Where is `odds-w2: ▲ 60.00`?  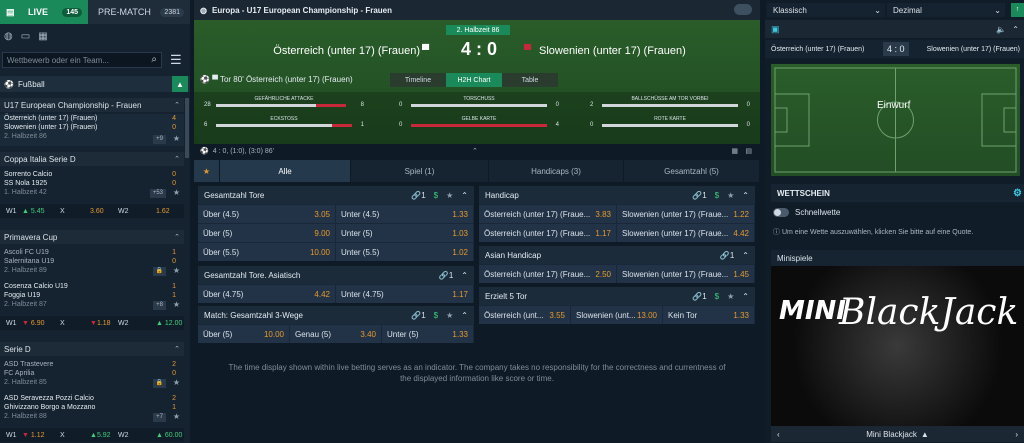
odds-w2: ▲ 60.00 is located at coordinates (169, 435).